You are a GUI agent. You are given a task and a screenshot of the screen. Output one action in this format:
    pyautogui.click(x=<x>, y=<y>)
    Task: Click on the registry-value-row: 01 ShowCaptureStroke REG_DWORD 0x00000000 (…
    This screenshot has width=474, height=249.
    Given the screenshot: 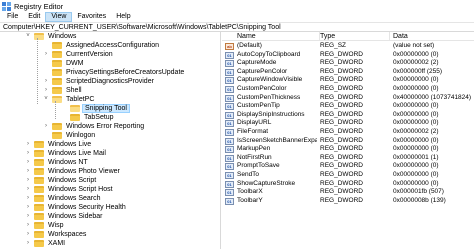 What is the action you would take?
    pyautogui.click(x=348, y=184)
    